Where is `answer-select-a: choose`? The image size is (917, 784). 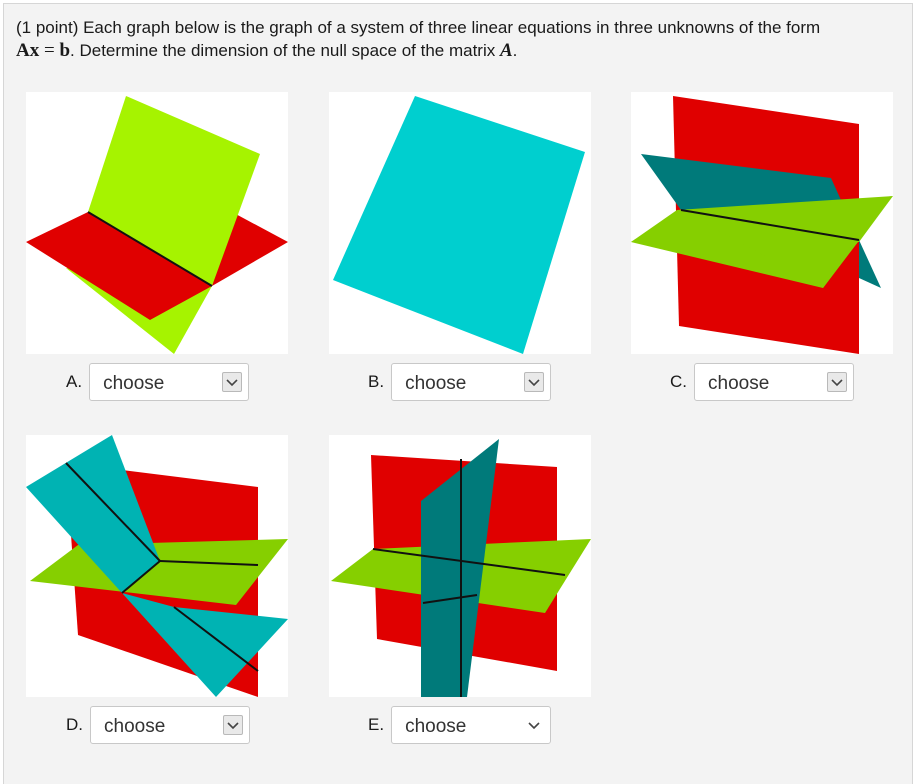 answer-select-a: choose is located at coordinates (169, 382).